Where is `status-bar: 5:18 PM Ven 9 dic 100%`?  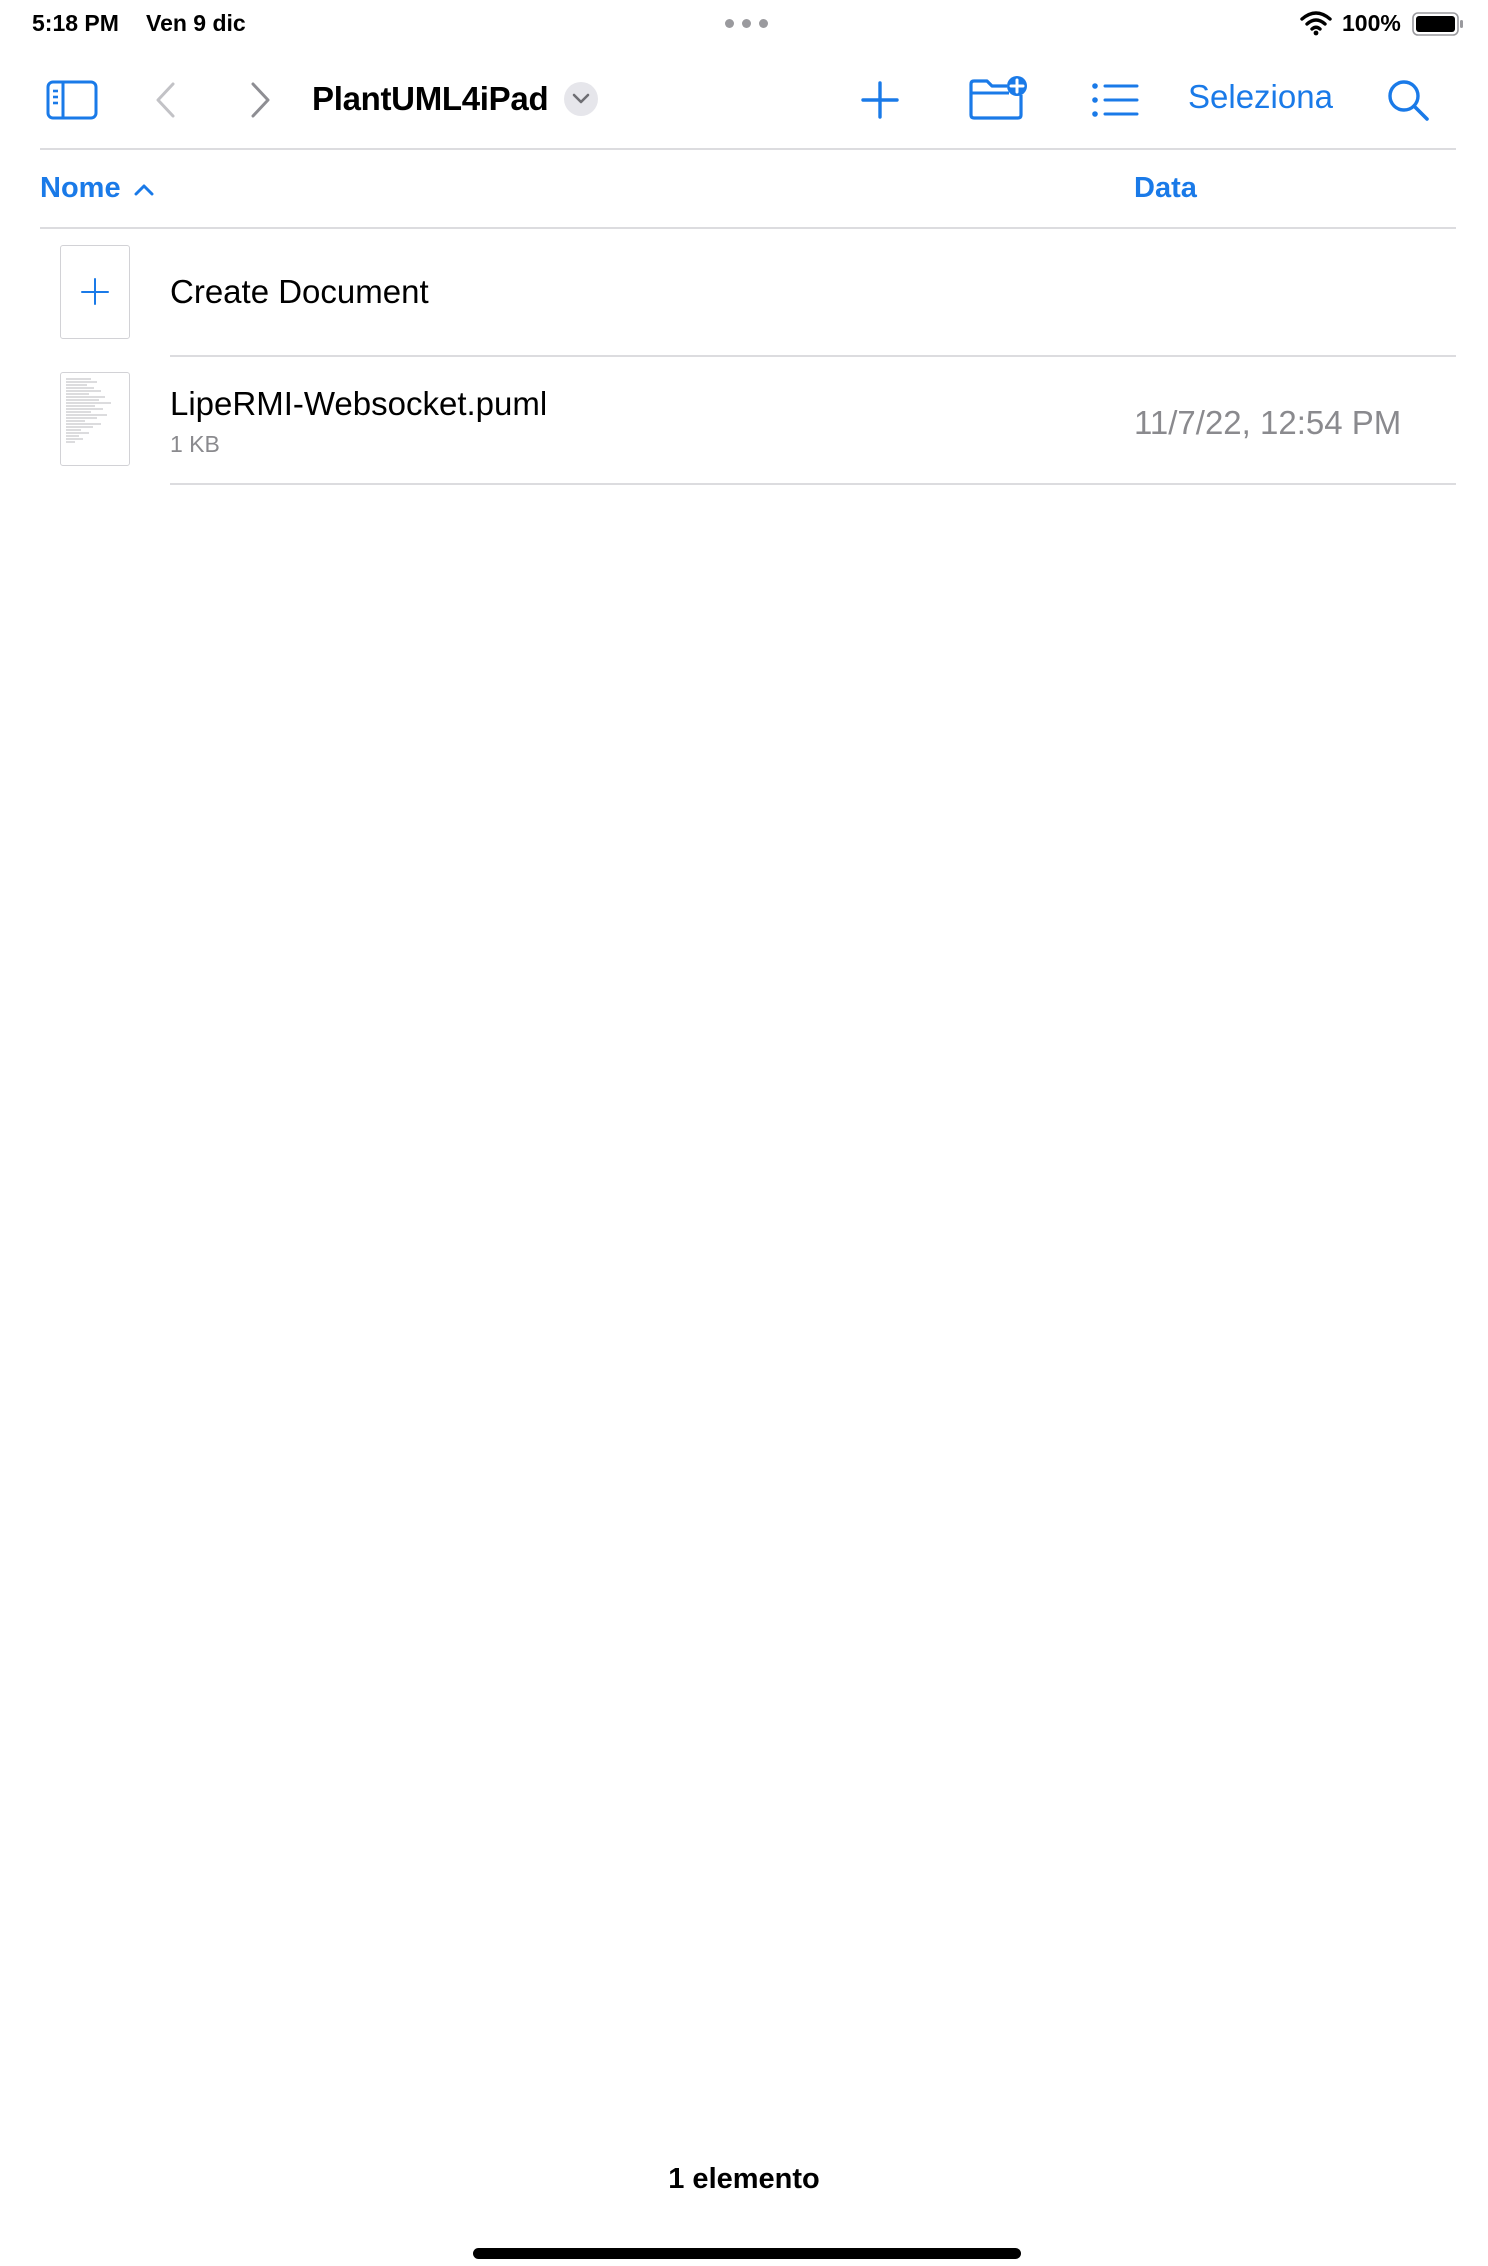 status-bar: 5:18 PM Ven 9 dic 100% is located at coordinates (744, 24).